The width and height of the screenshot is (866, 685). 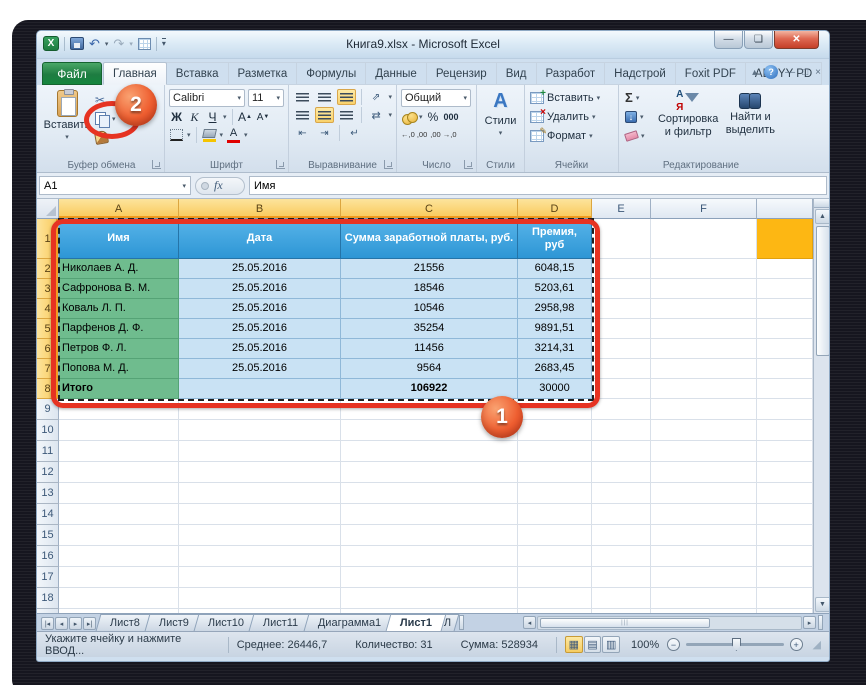 I want to click on last-sheet-button: ▸|, so click(x=89, y=623).